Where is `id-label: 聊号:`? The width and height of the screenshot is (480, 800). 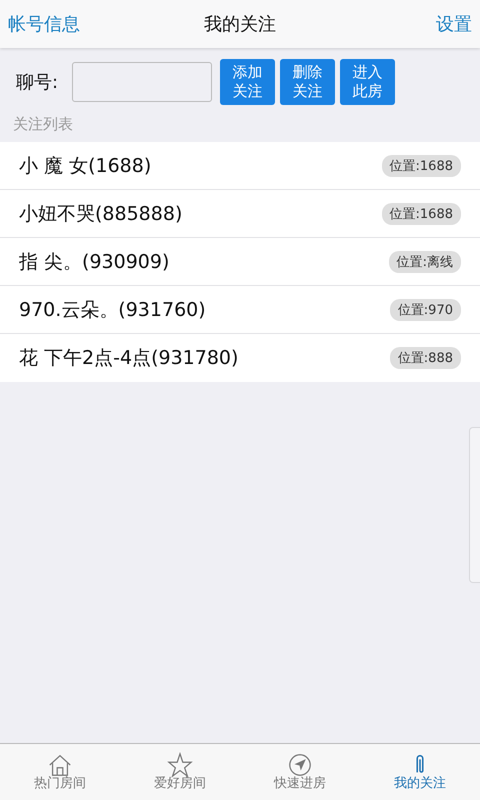 id-label: 聊号: is located at coordinates (37, 82).